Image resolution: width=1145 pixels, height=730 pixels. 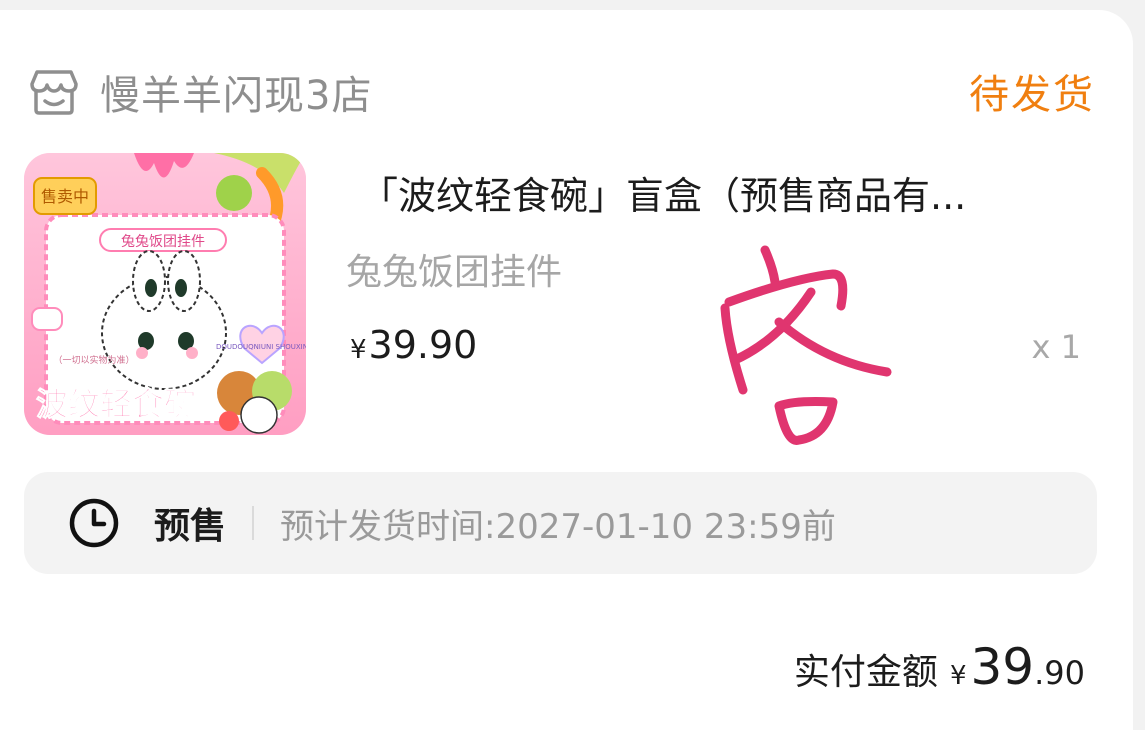 I want to click on shop-header: 慢羊羊闪现3店, so click(x=200, y=92).